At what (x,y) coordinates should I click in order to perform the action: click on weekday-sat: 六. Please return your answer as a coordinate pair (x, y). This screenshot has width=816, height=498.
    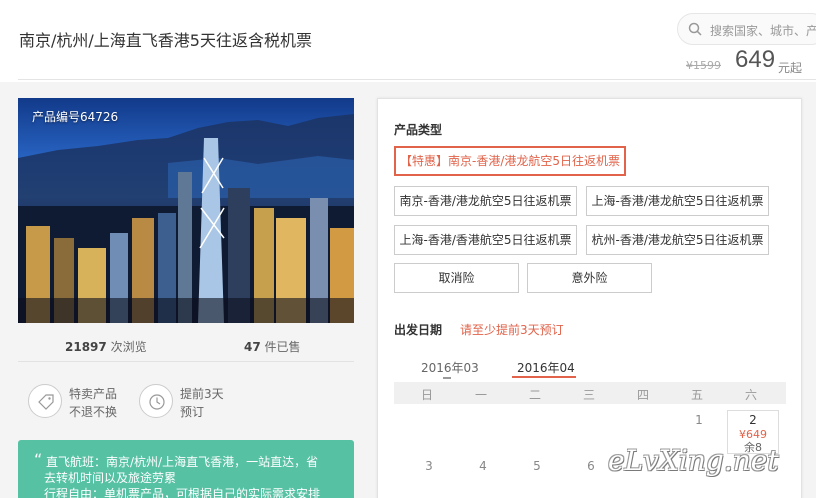
    Looking at the image, I should click on (750, 395).